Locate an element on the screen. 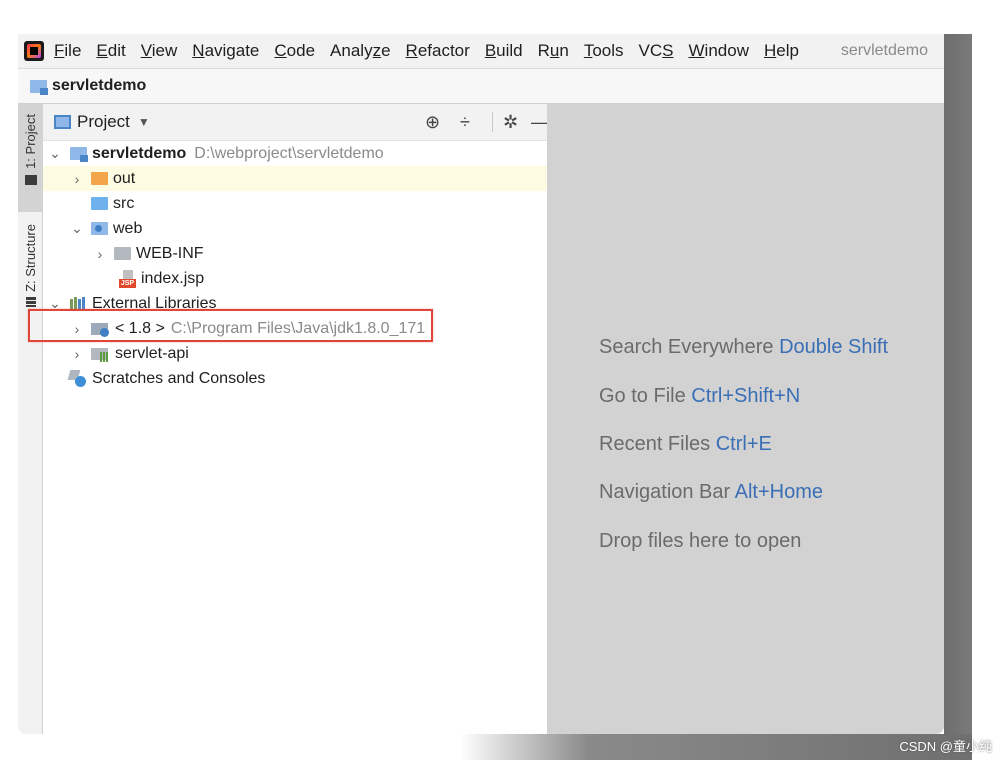 The width and height of the screenshot is (1006, 760). watermark: CSDN @童小纯 is located at coordinates (945, 746).